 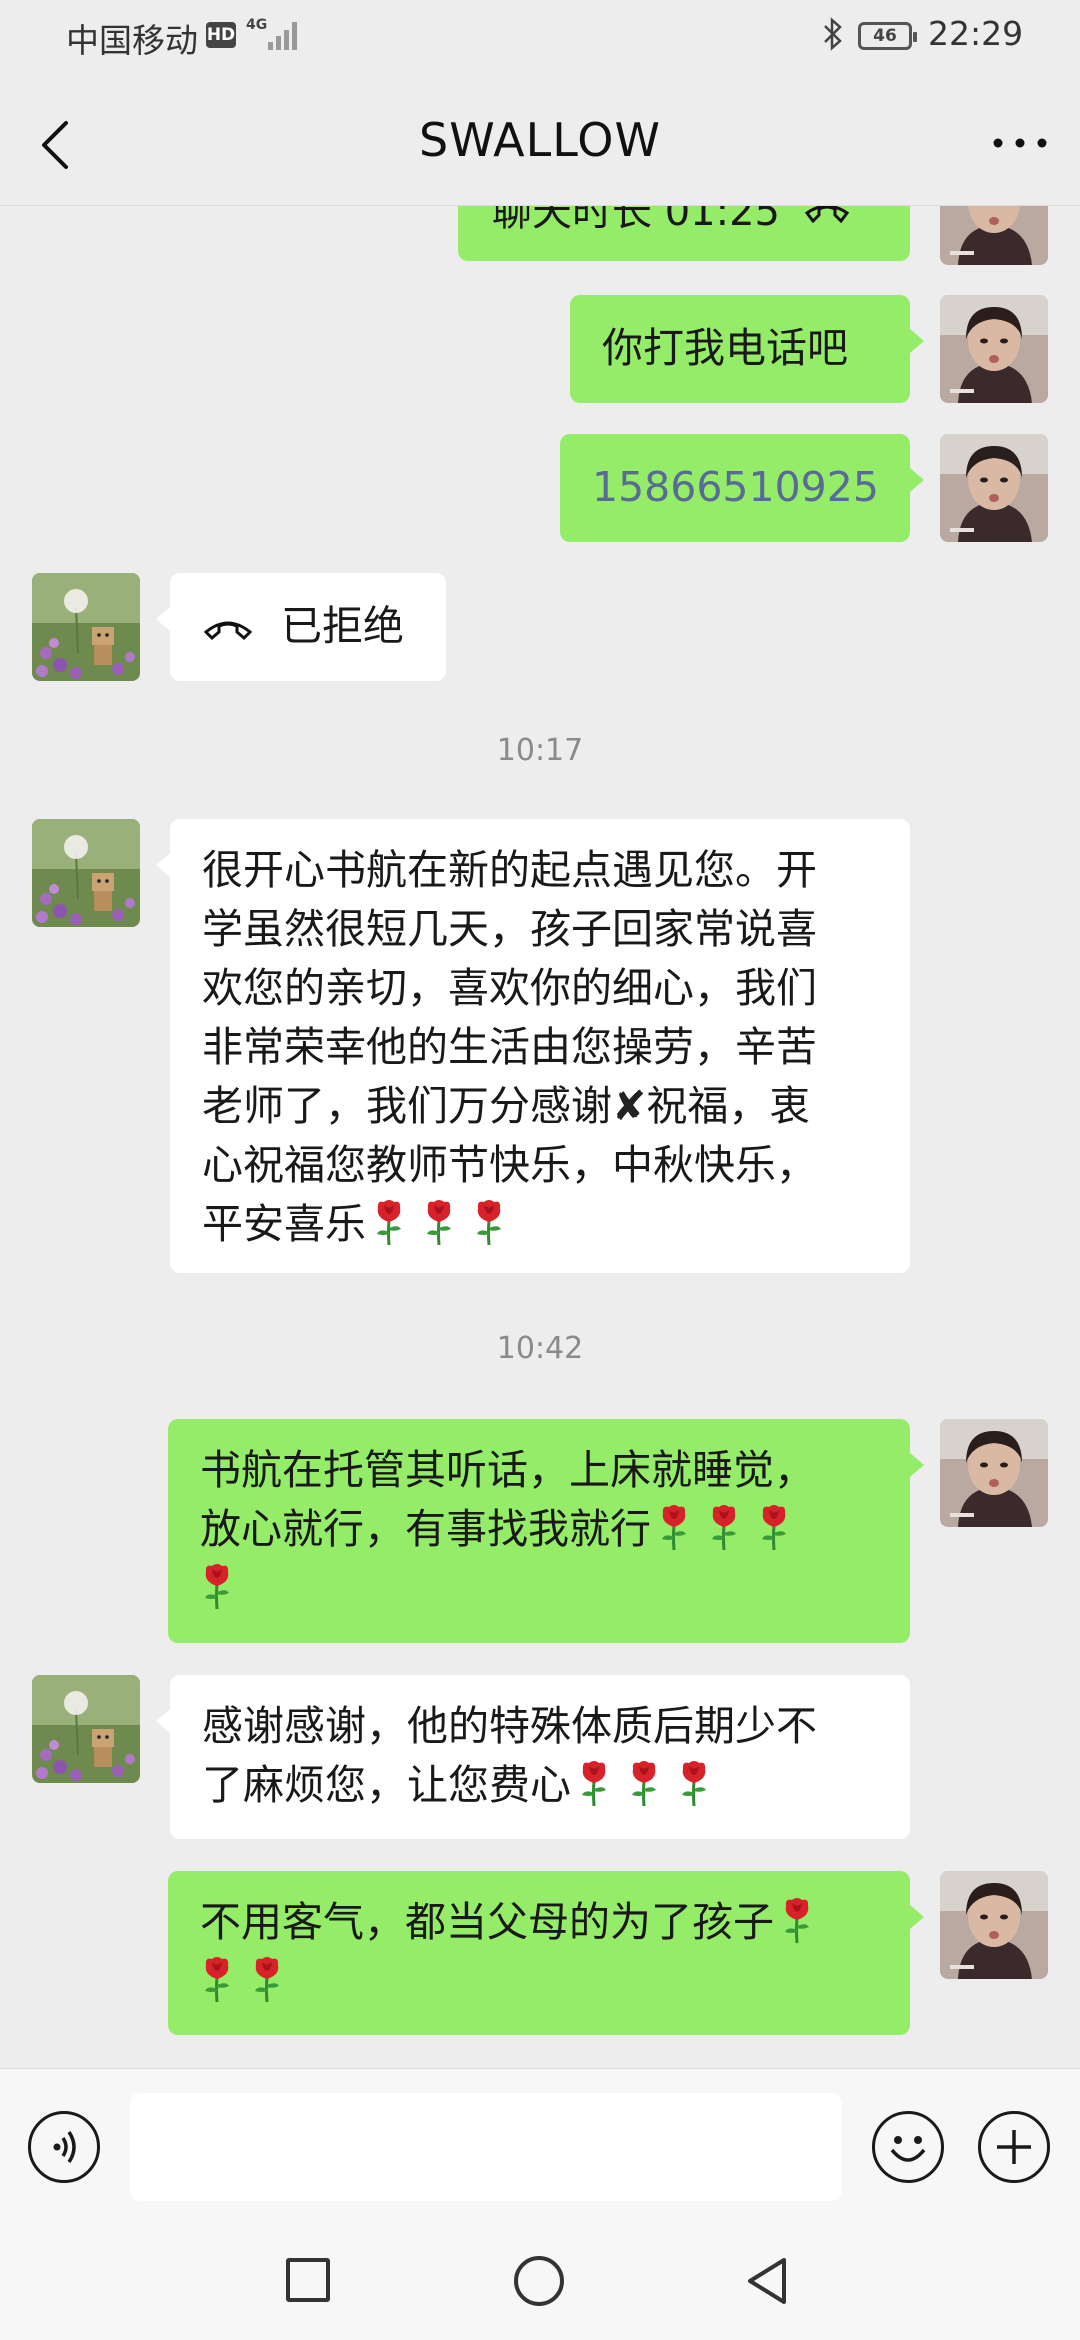 What do you see at coordinates (725, 348) in the screenshot?
I see `message-text: 你打我电话吧` at bounding box center [725, 348].